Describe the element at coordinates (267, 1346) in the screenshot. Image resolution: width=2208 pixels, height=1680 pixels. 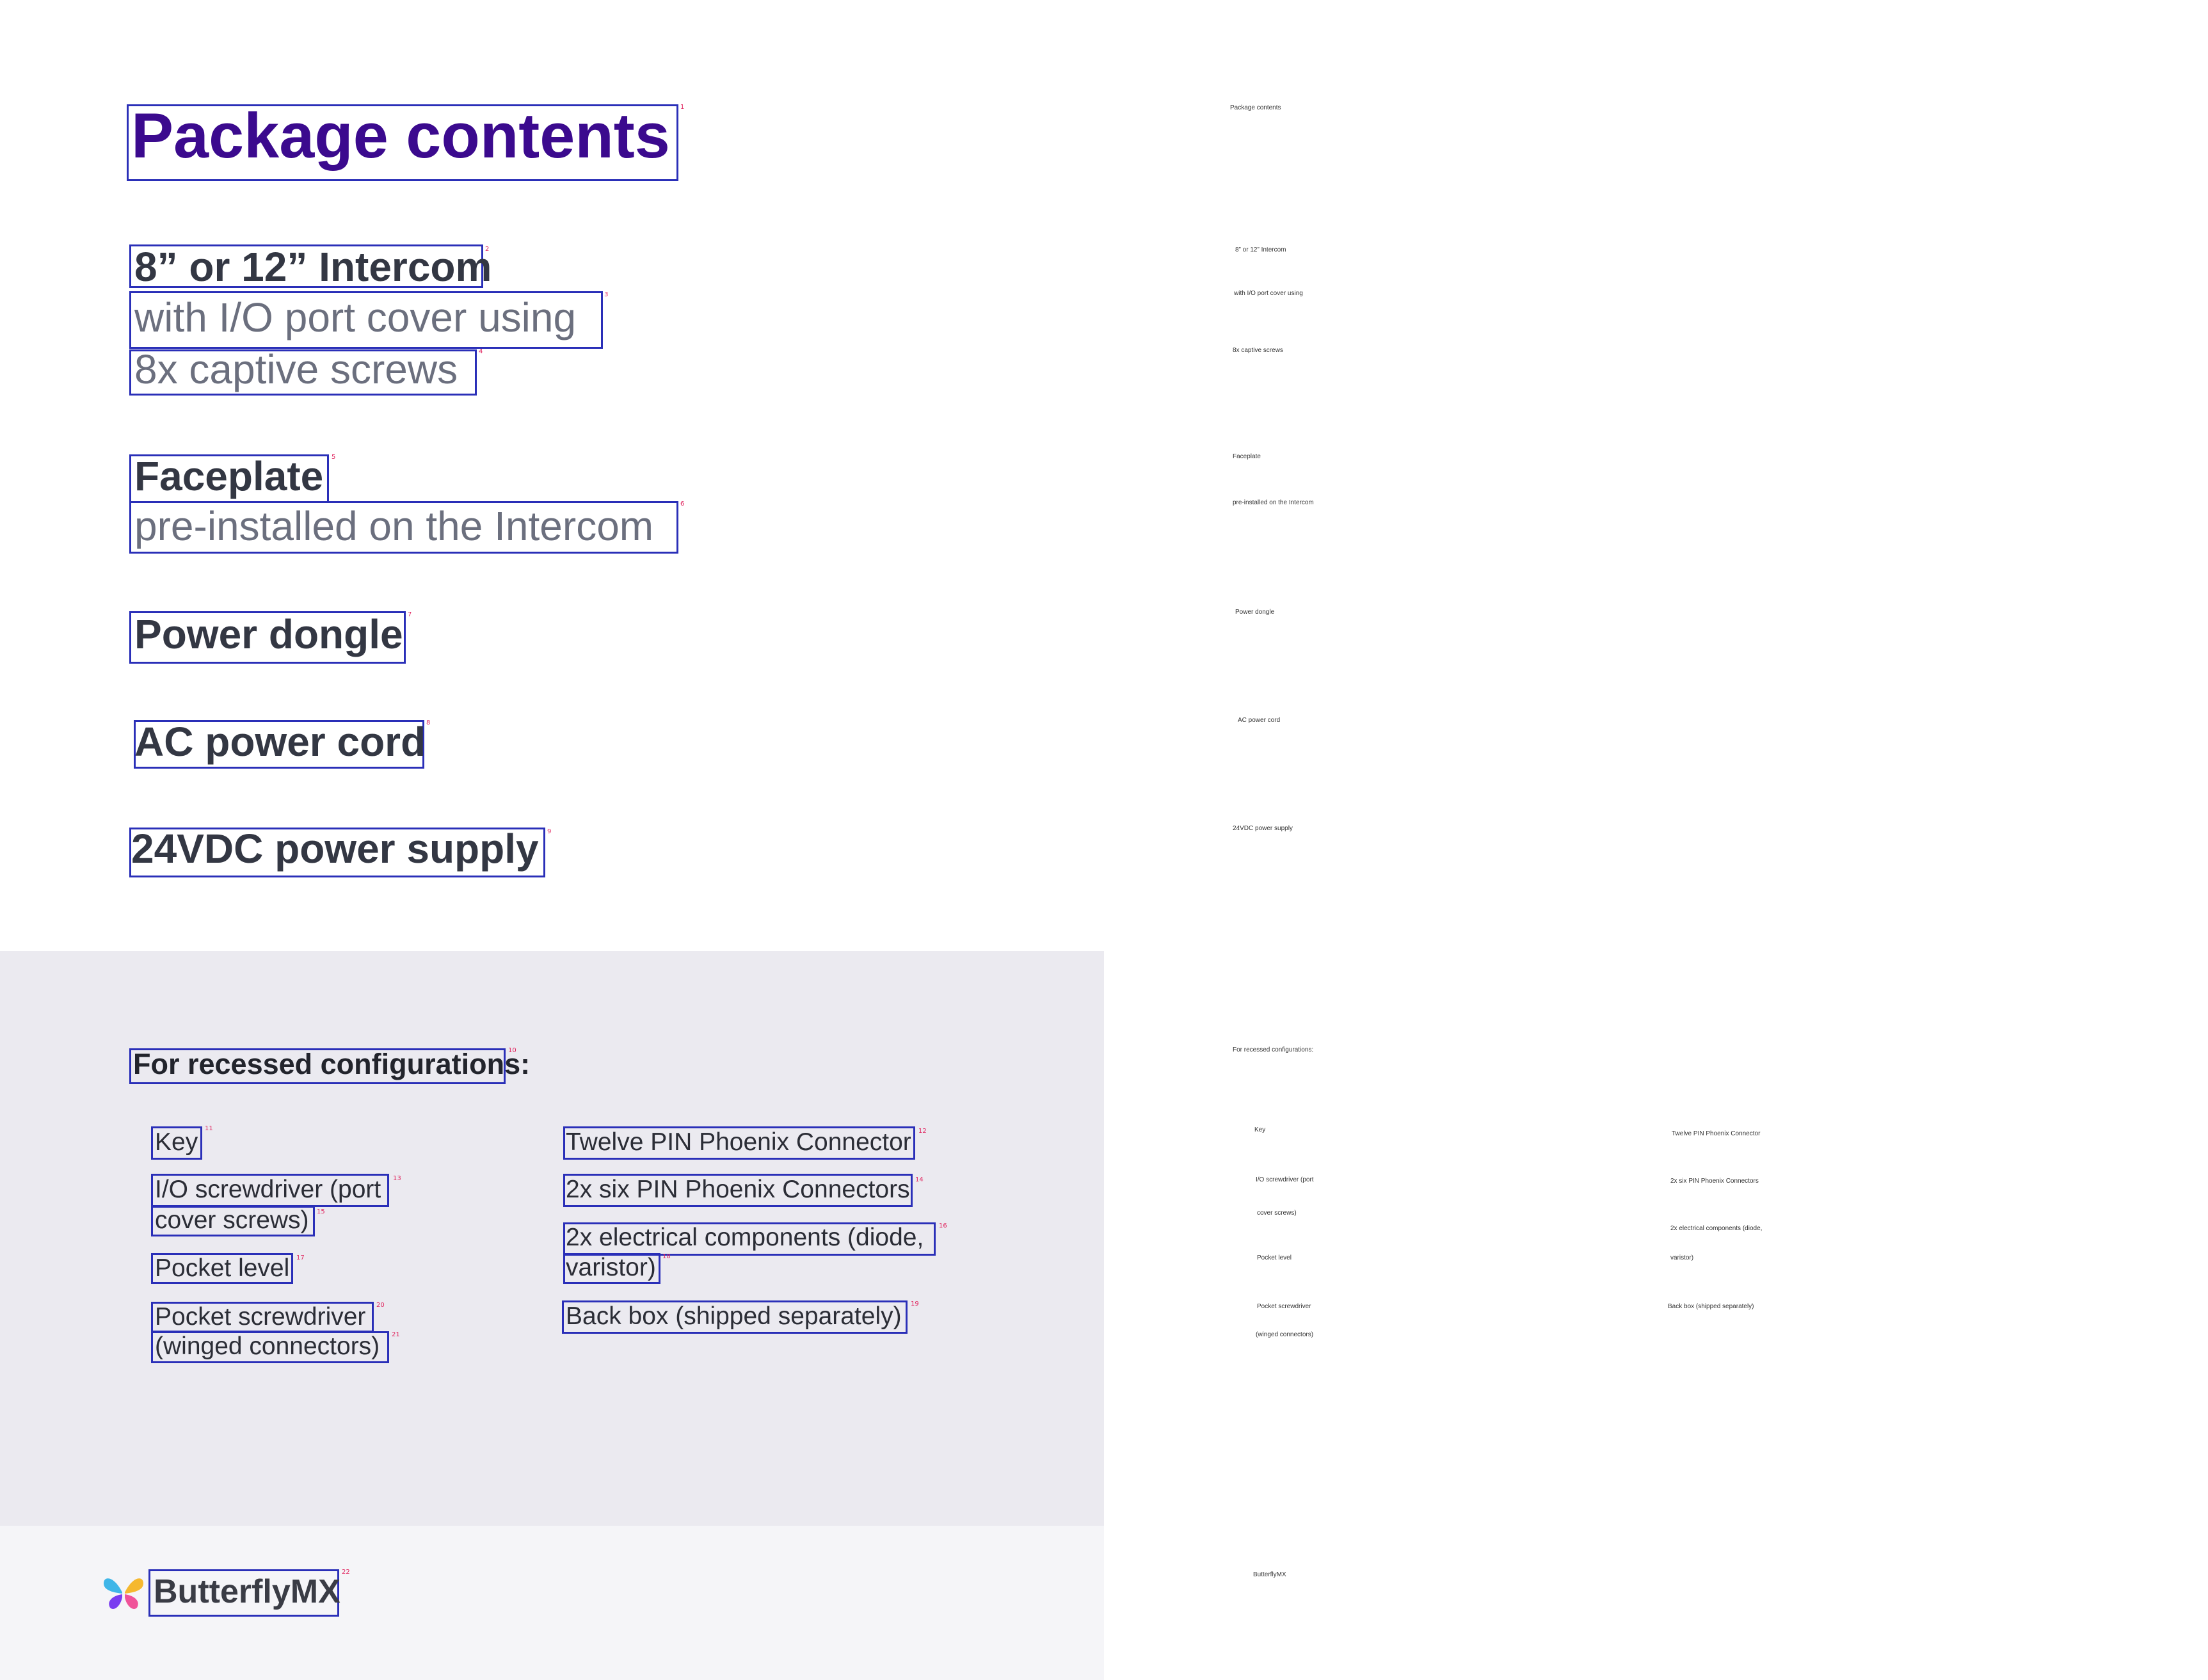
I see `recessed-item-pocket-driver-2: (winged connectors)` at that location.